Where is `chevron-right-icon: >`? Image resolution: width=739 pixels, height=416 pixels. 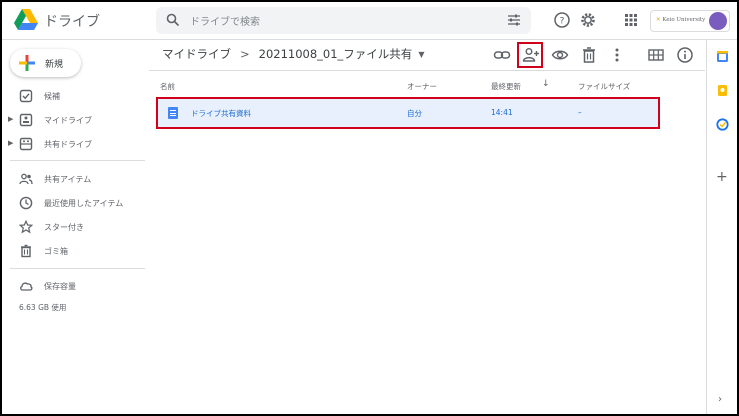
chevron-right-icon: > is located at coordinates (245, 54).